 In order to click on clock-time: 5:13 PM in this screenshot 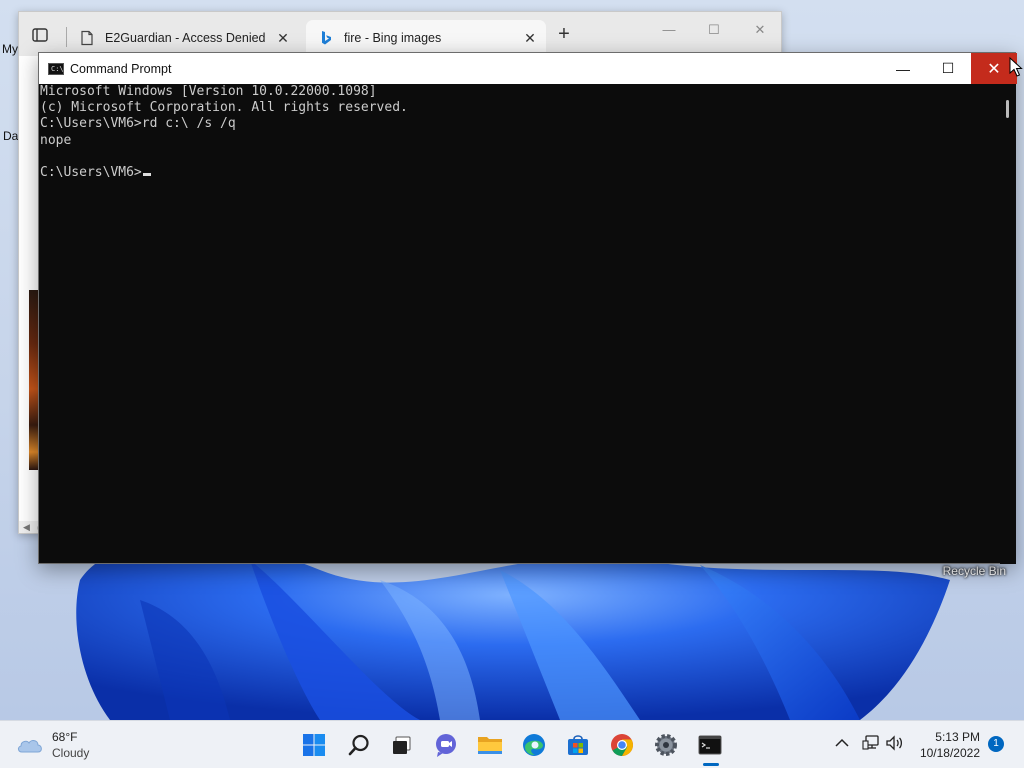, I will do `click(957, 737)`.